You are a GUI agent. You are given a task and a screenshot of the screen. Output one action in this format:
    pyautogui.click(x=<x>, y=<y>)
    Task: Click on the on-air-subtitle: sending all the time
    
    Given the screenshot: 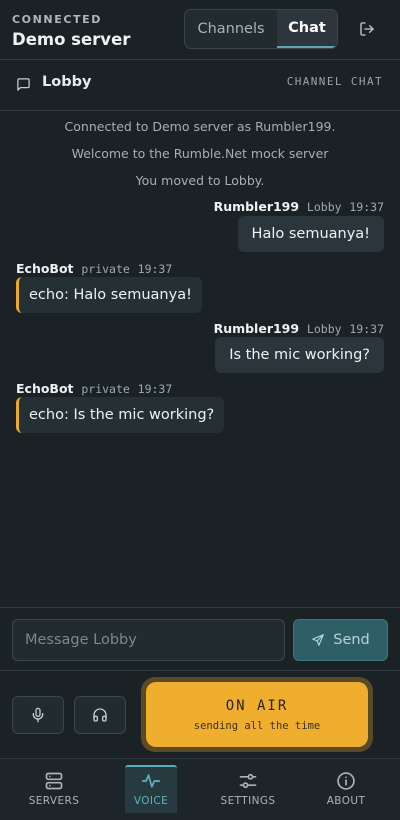 What is the action you would take?
    pyautogui.click(x=257, y=725)
    